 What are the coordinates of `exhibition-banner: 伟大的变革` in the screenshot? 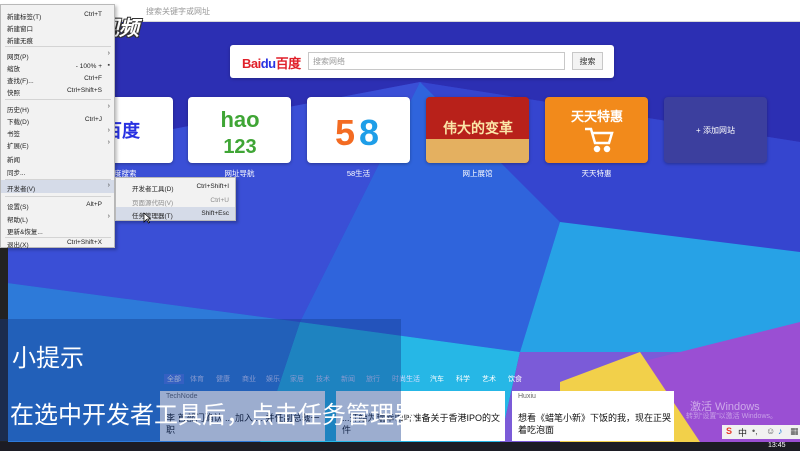 It's located at (477, 130).